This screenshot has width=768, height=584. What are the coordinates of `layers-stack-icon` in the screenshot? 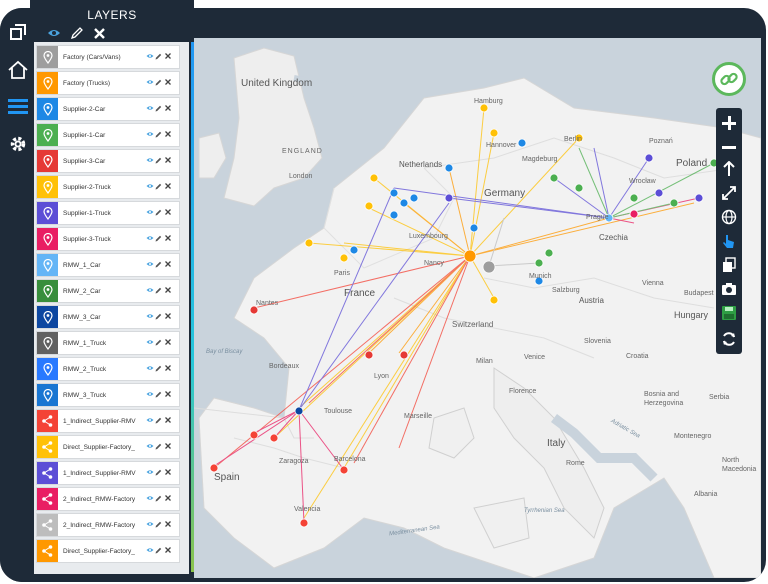 It's located at (729, 265).